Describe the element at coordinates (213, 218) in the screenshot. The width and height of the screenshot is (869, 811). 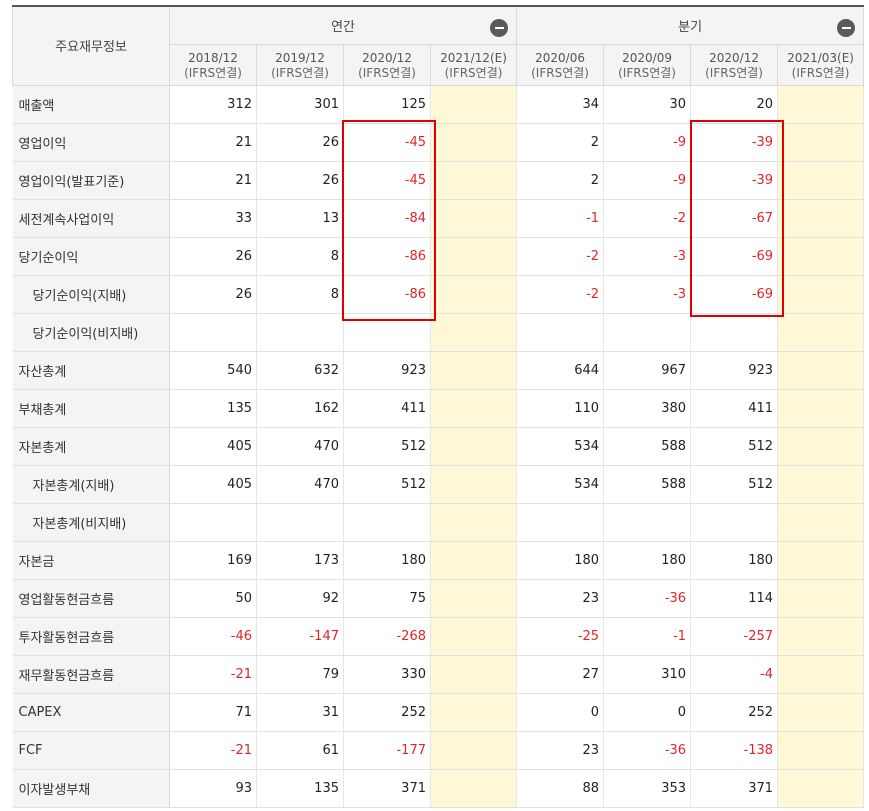
I see `table-cell: 33` at that location.